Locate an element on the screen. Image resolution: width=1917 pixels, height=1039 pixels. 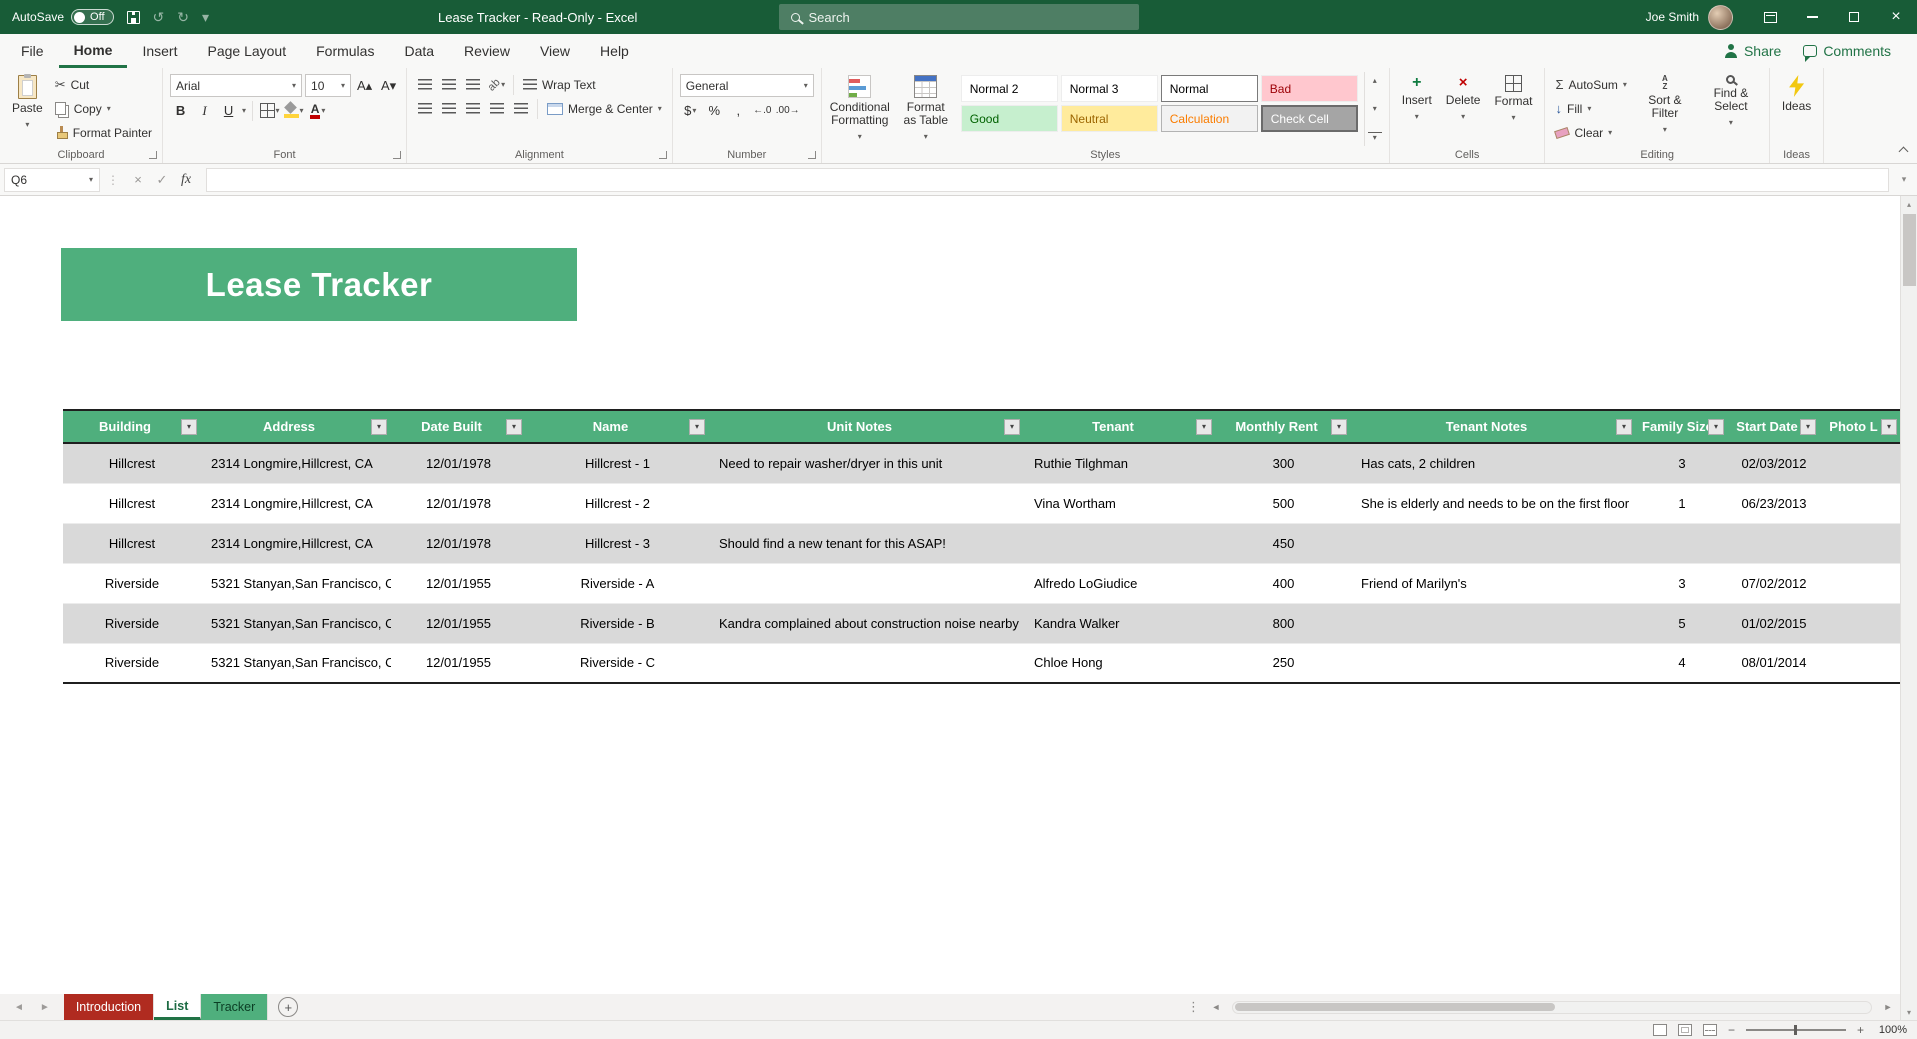
scroll-up-button: ▴ is located at coordinates (1909, 204).